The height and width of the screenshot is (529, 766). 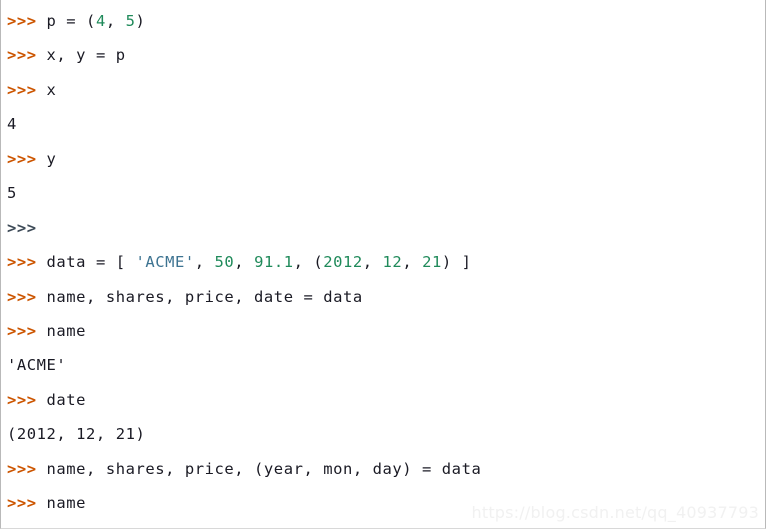 What do you see at coordinates (66, 399) in the screenshot?
I see `code-token: date` at bounding box center [66, 399].